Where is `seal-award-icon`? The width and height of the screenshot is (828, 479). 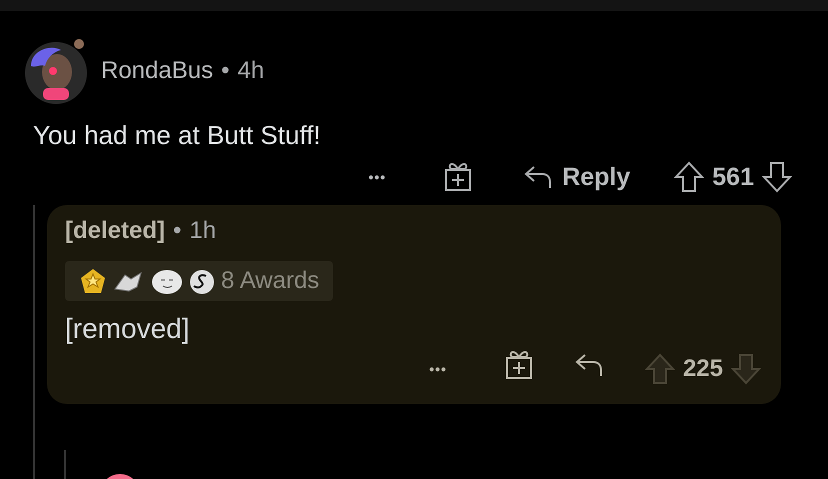
seal-award-icon is located at coordinates (167, 281).